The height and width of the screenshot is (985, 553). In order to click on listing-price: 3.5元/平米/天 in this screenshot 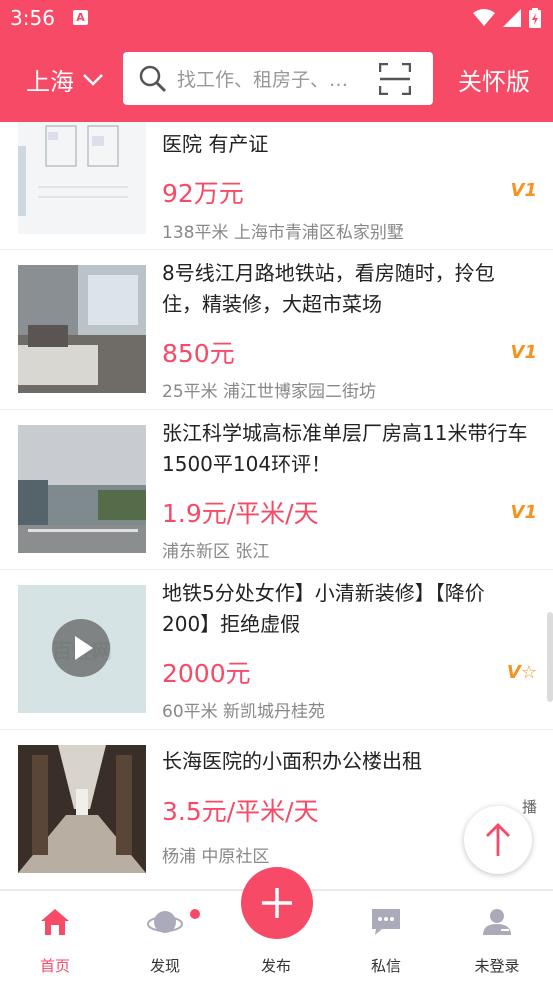, I will do `click(240, 811)`.